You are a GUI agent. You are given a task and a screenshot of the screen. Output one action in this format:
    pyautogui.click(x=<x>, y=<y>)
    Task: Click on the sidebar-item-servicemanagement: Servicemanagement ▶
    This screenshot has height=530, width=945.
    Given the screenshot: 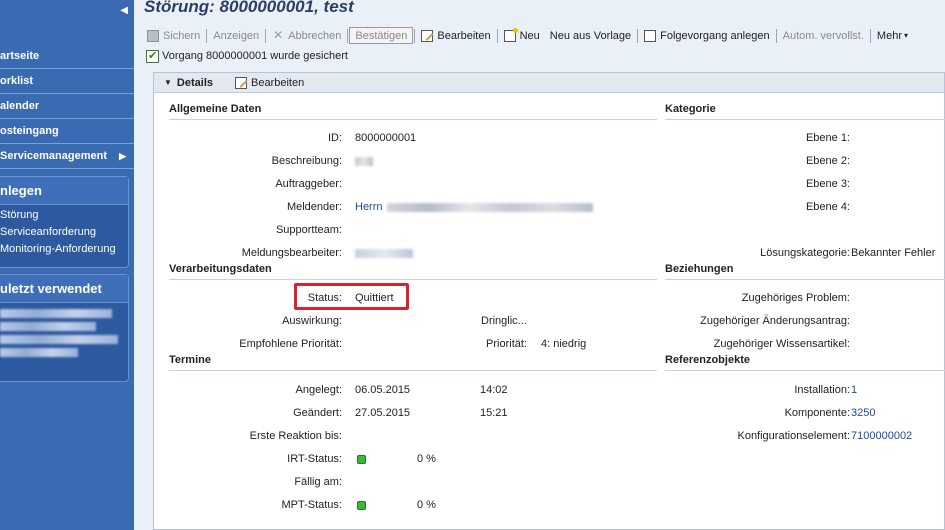 What is the action you would take?
    pyautogui.click(x=67, y=156)
    